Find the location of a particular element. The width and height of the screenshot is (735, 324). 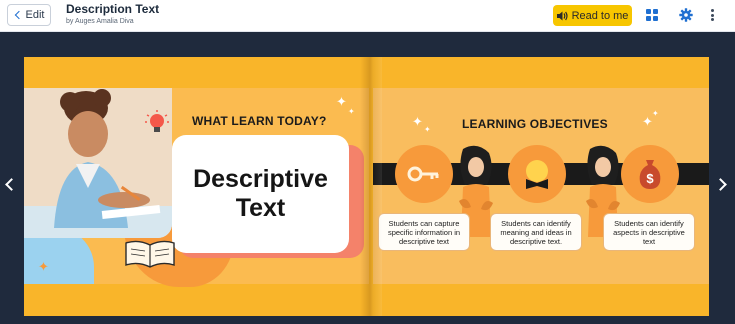

grid-icon is located at coordinates (652, 15).